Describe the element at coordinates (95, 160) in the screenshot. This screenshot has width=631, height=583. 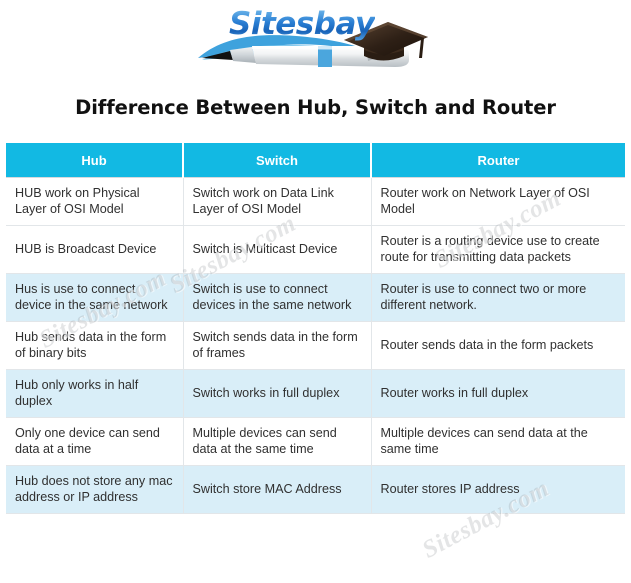
I see `column-header-hub: Hub` at that location.